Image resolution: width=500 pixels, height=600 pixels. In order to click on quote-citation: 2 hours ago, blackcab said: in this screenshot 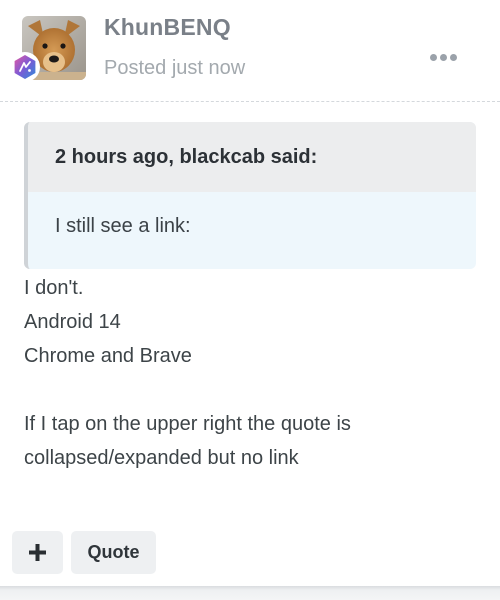, I will do `click(252, 157)`.